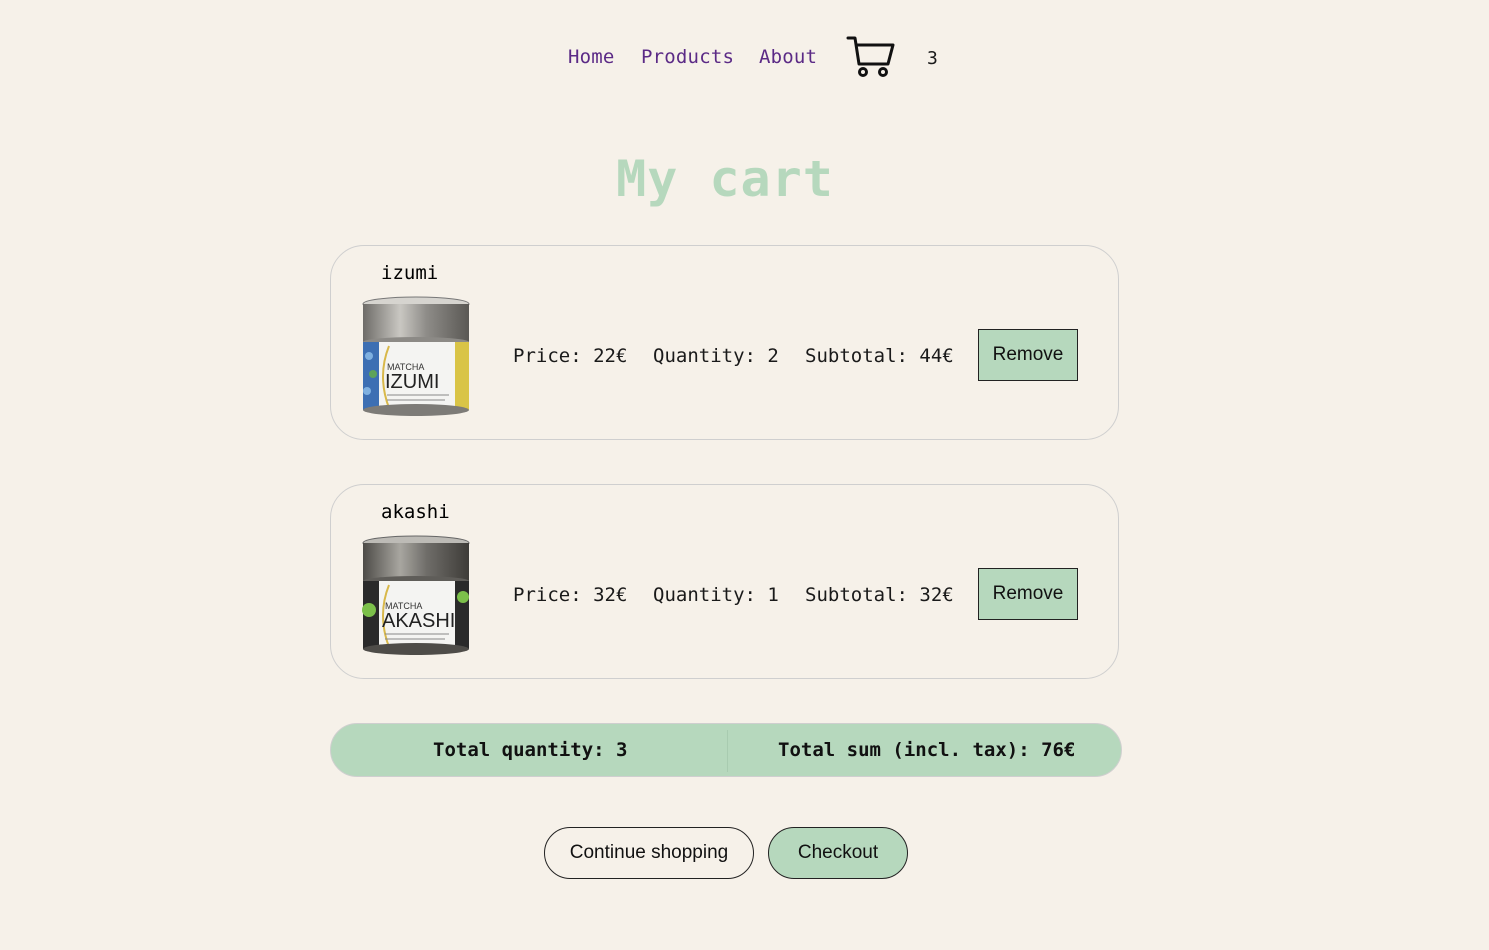  What do you see at coordinates (649, 853) in the screenshot?
I see `continue-shopping-button: Continue shopping` at bounding box center [649, 853].